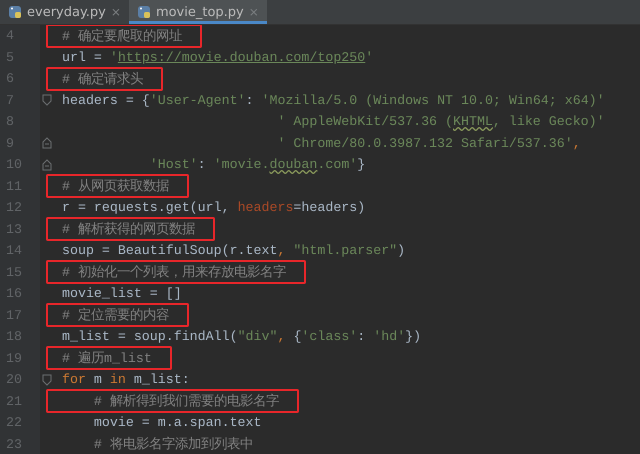 Image resolution: width=640 pixels, height=454 pixels. Describe the element at coordinates (64, 12) in the screenshot. I see `editor-tab: everyday.py ×` at that location.